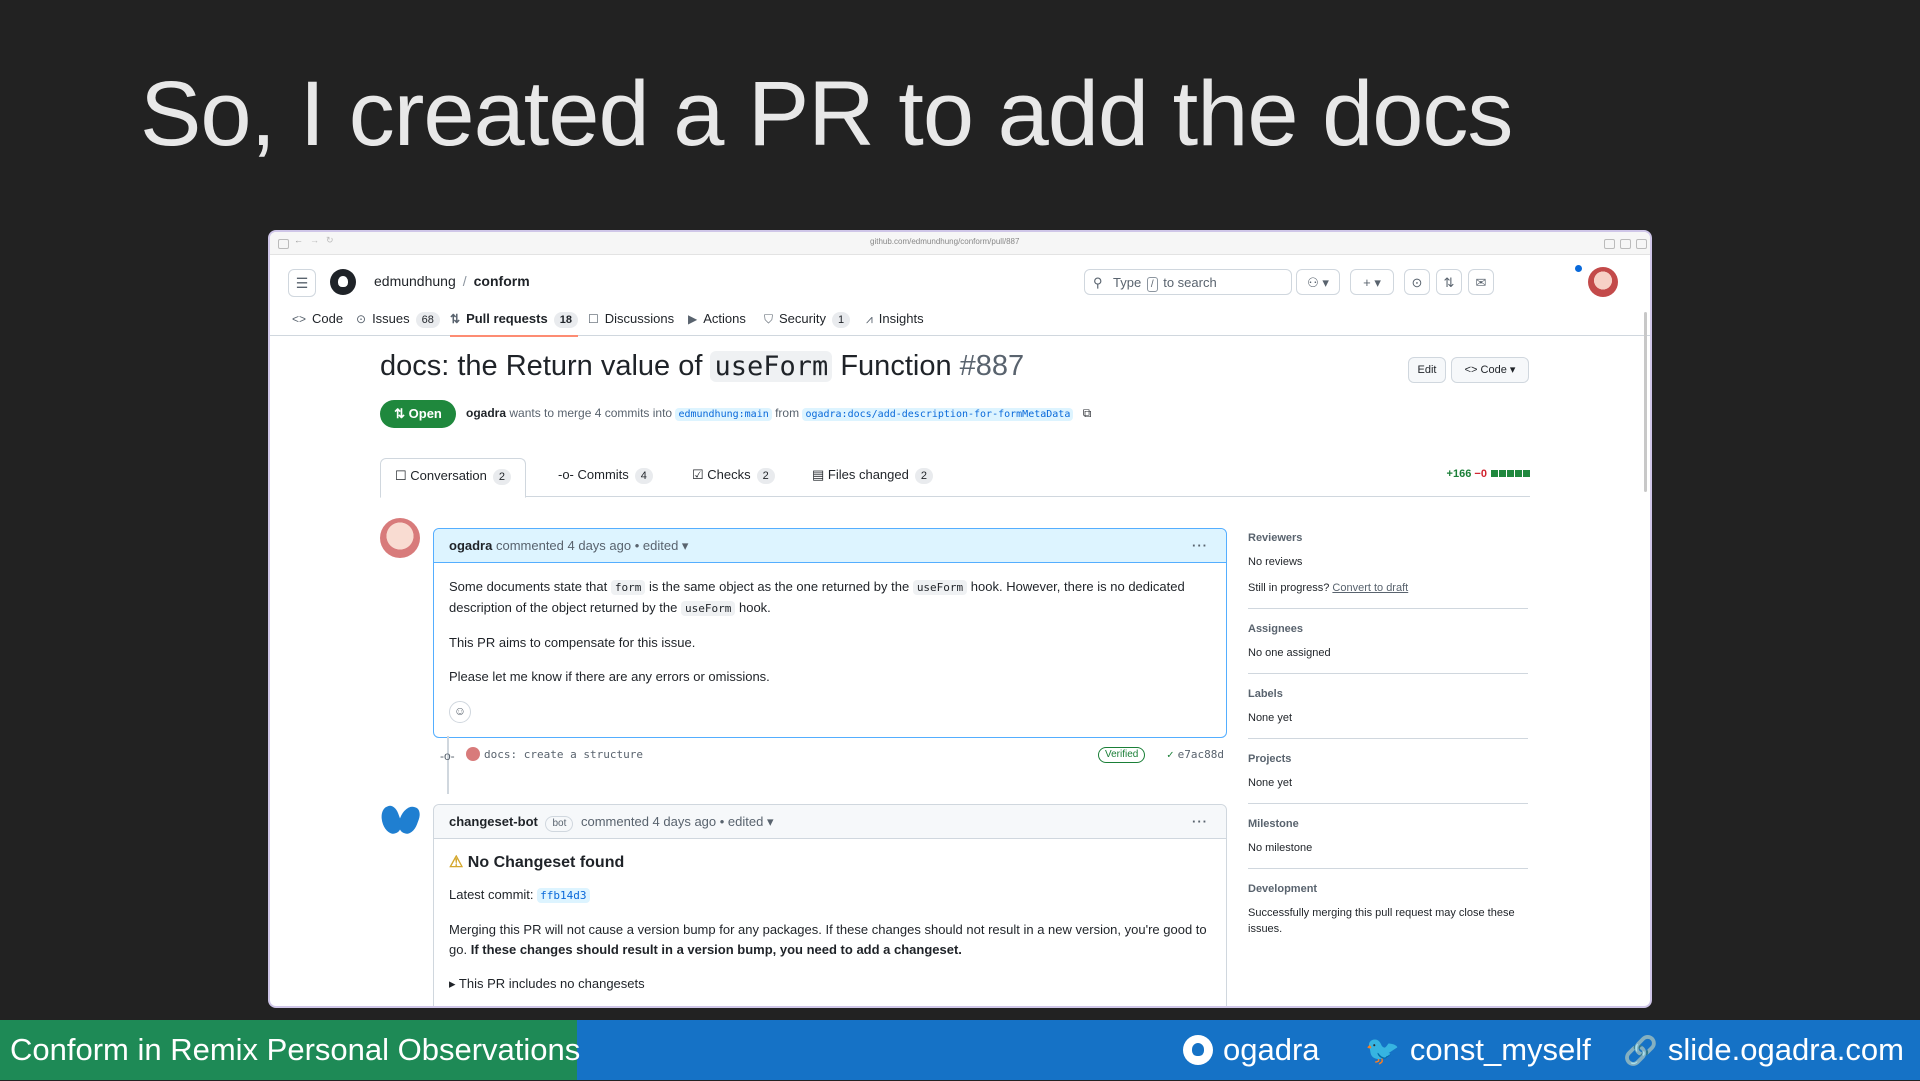 Image resolution: width=1920 pixels, height=1081 pixels. Describe the element at coordinates (302, 283) in the screenshot. I see `menu-icon: ☰` at that location.